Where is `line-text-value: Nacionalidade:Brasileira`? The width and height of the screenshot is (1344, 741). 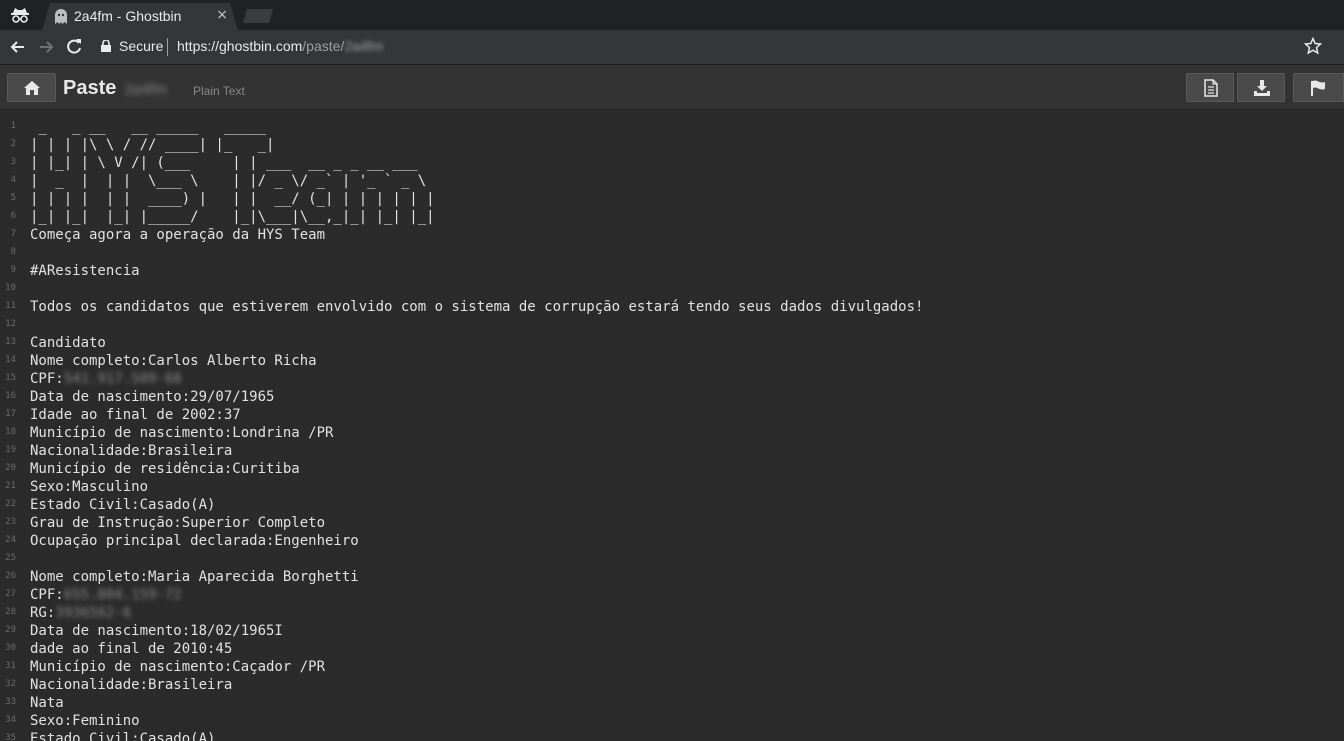 line-text-value: Nacionalidade:Brasileira is located at coordinates (131, 685).